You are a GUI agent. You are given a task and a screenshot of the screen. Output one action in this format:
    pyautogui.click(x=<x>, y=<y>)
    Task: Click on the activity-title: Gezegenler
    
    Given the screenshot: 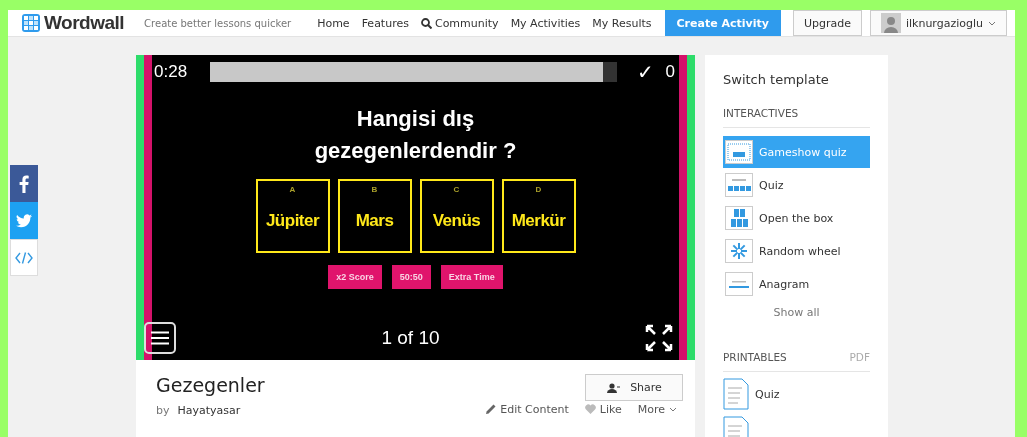 What is the action you would take?
    pyautogui.click(x=211, y=385)
    